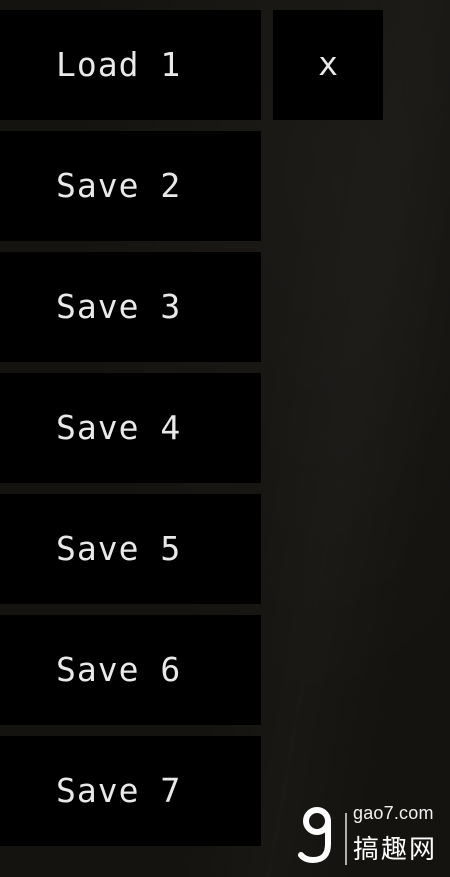 The height and width of the screenshot is (877, 450). I want to click on slot-button-5: Save 5, so click(130, 549).